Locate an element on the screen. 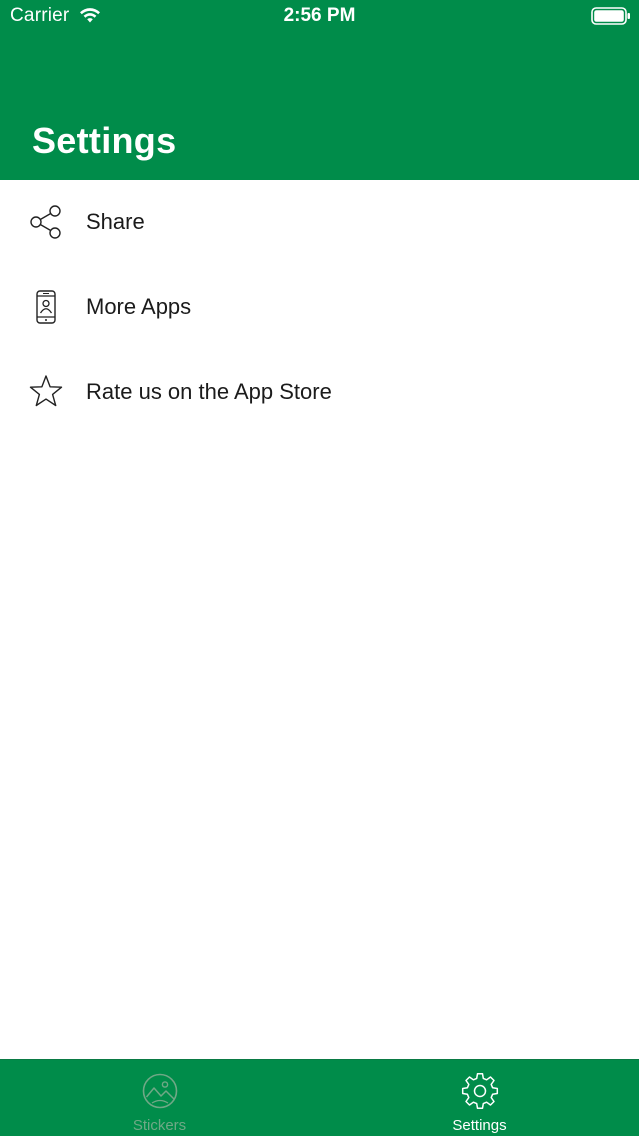 Image resolution: width=639 pixels, height=1136 pixels. share-icon is located at coordinates (45, 222).